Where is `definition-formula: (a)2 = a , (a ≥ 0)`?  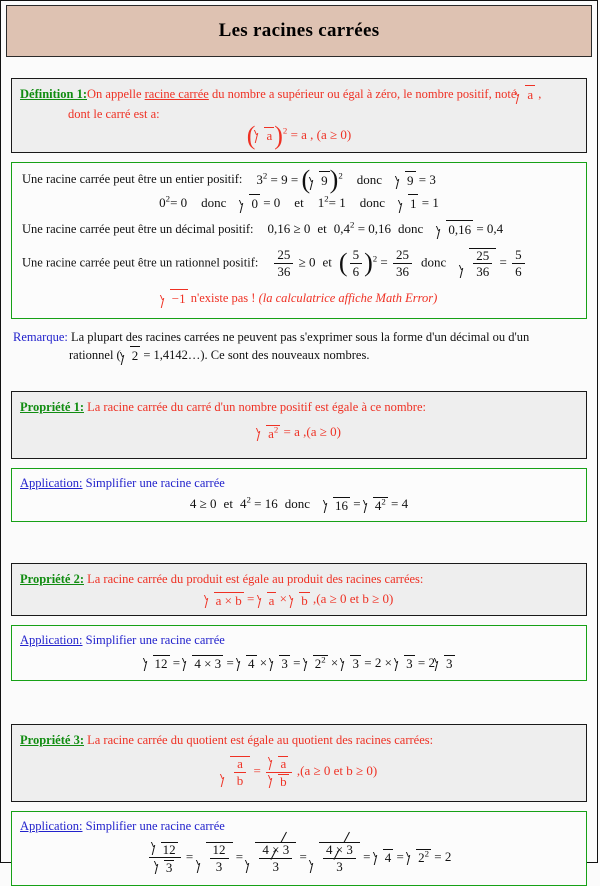
definition-formula: (a)2 = a , (a ≥ 0) is located at coordinates (299, 135).